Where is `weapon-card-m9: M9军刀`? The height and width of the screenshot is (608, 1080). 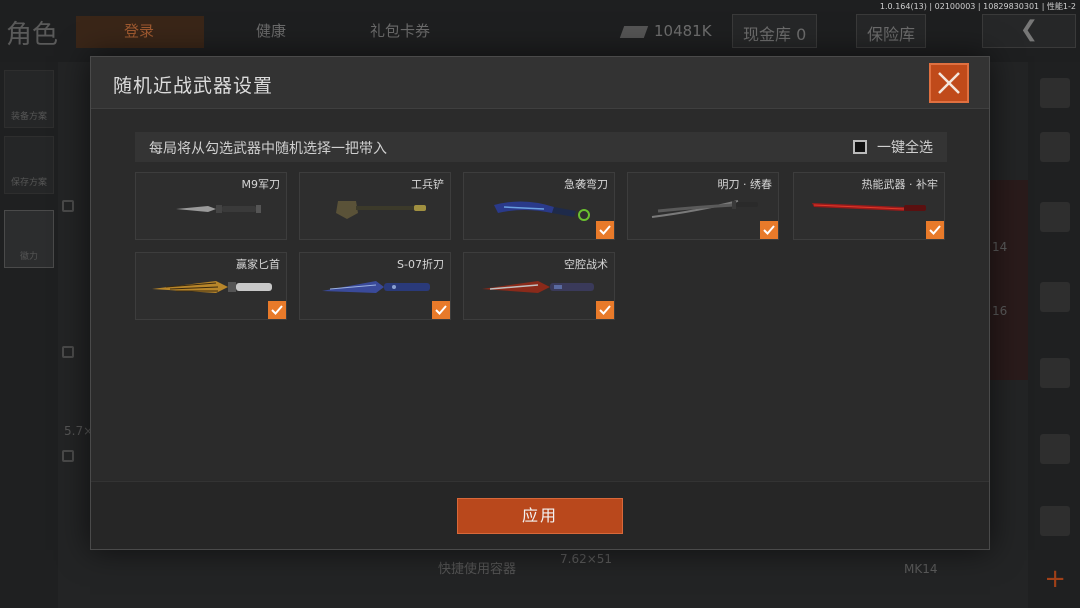
weapon-card-m9: M9军刀 is located at coordinates (211, 206).